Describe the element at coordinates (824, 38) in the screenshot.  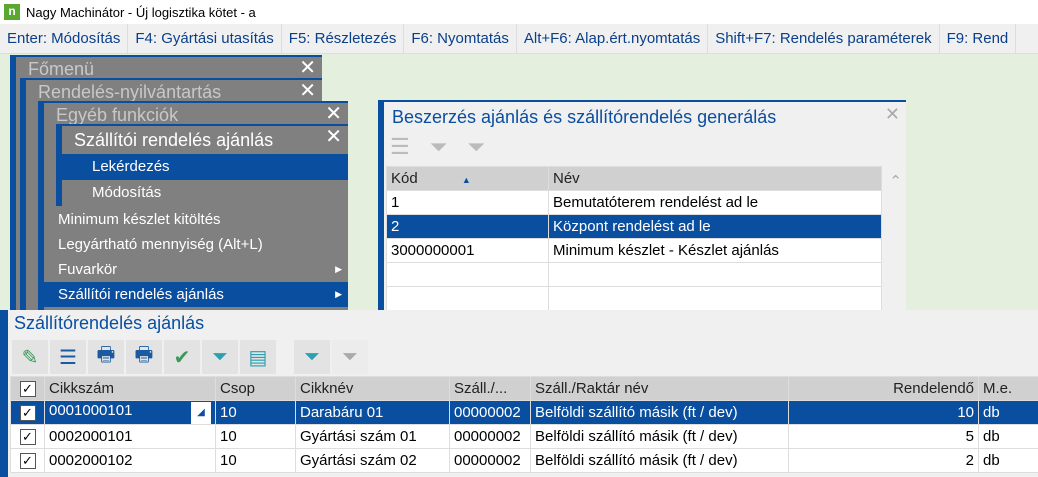
I see `fkey-shift-f7: Shift+F7: Rendelés paraméterek` at that location.